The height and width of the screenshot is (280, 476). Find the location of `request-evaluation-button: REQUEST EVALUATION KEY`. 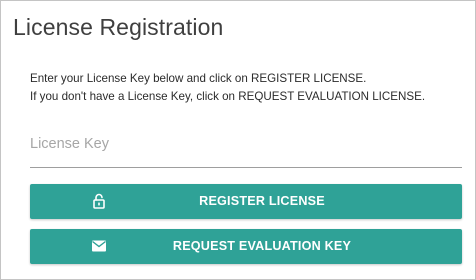

request-evaluation-button: REQUEST EVALUATION KEY is located at coordinates (246, 246).